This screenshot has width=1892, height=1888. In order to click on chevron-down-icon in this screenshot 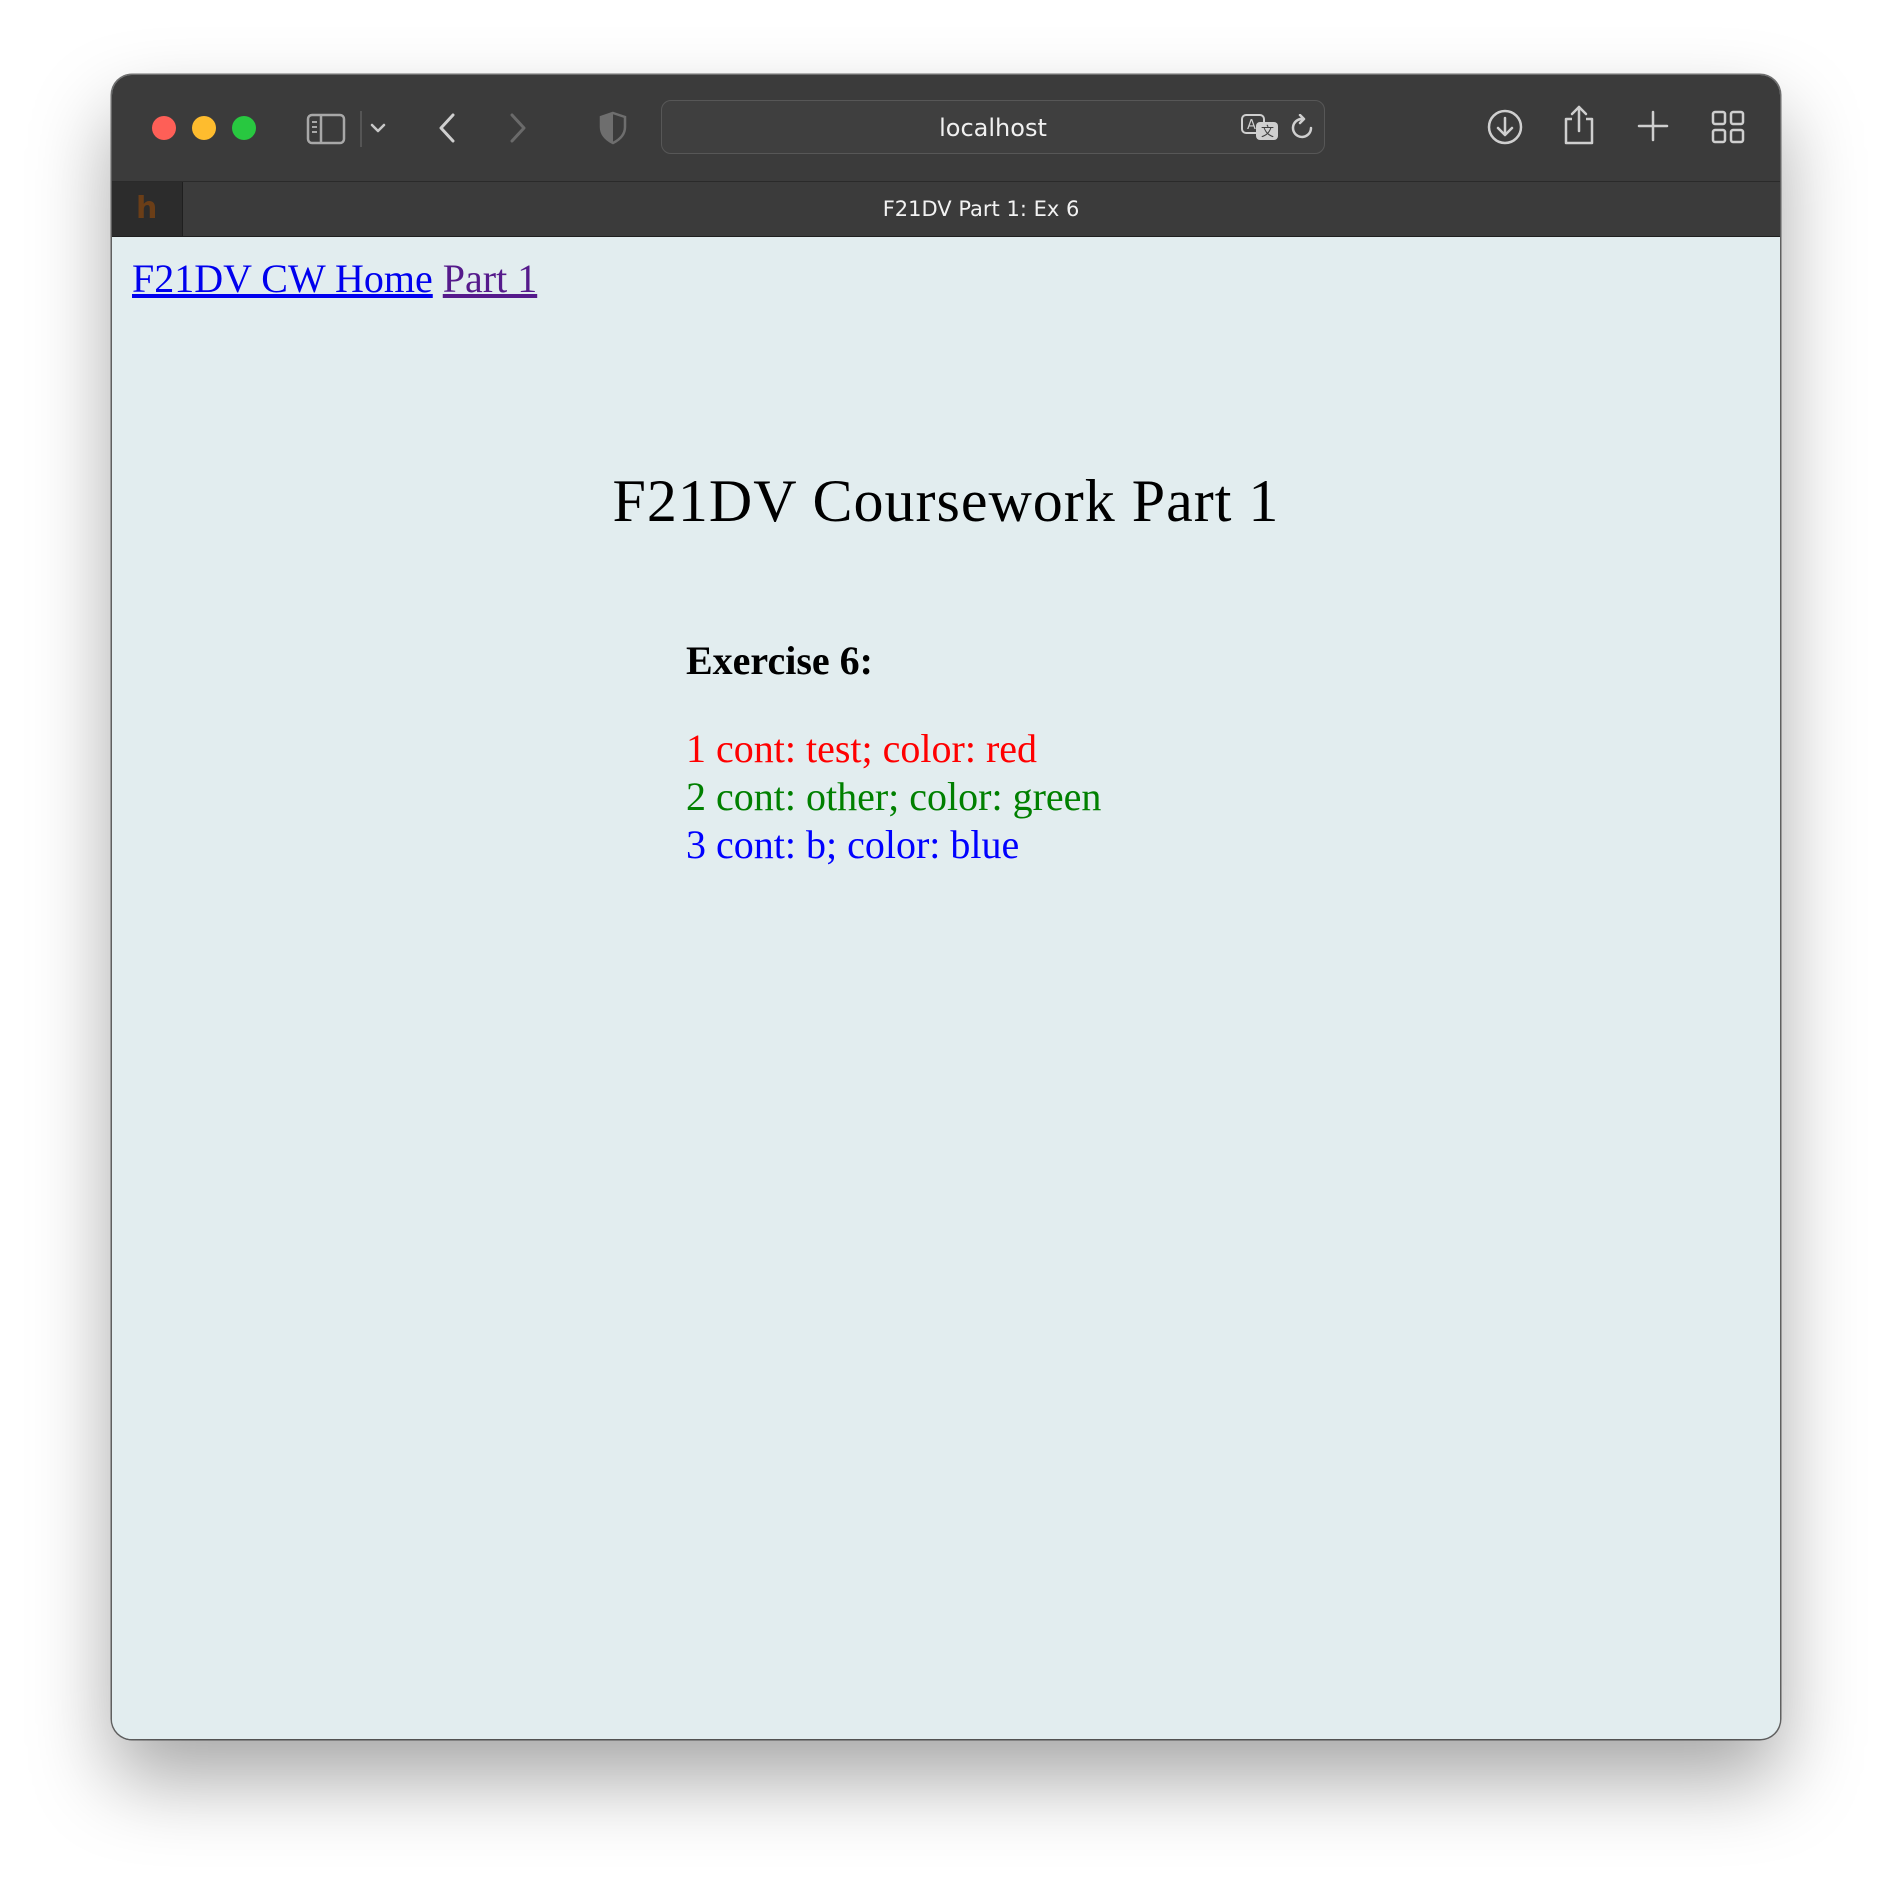, I will do `click(378, 128)`.